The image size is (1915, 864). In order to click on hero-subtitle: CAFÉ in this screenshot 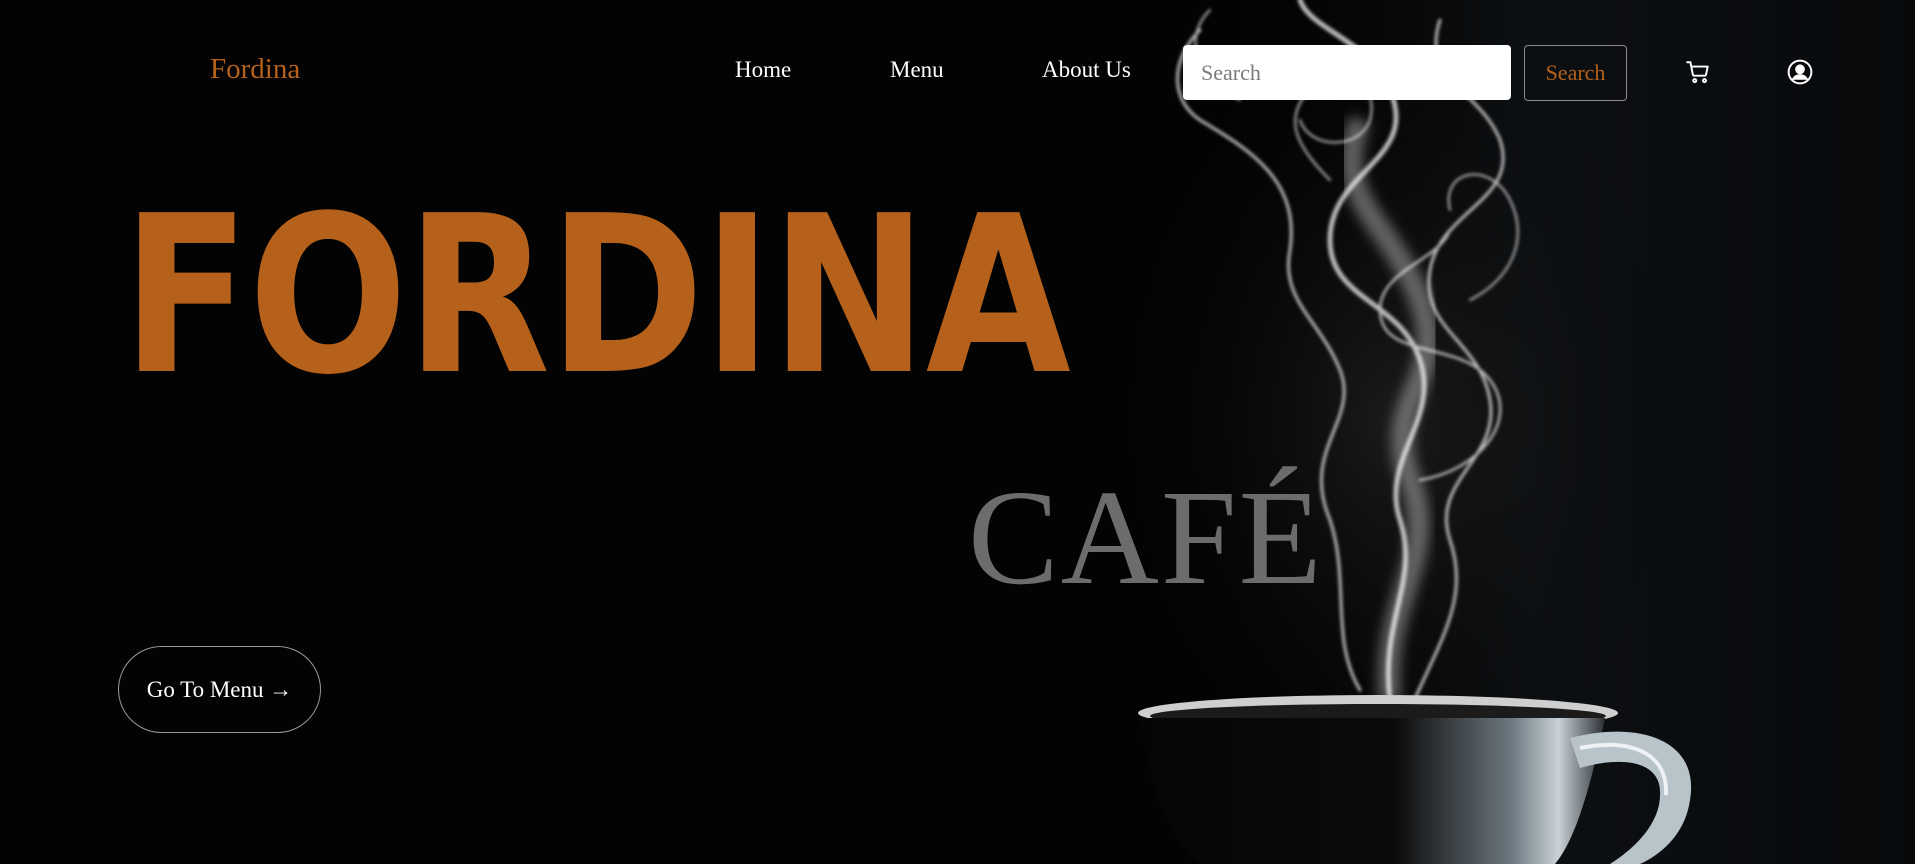, I will do `click(1146, 538)`.